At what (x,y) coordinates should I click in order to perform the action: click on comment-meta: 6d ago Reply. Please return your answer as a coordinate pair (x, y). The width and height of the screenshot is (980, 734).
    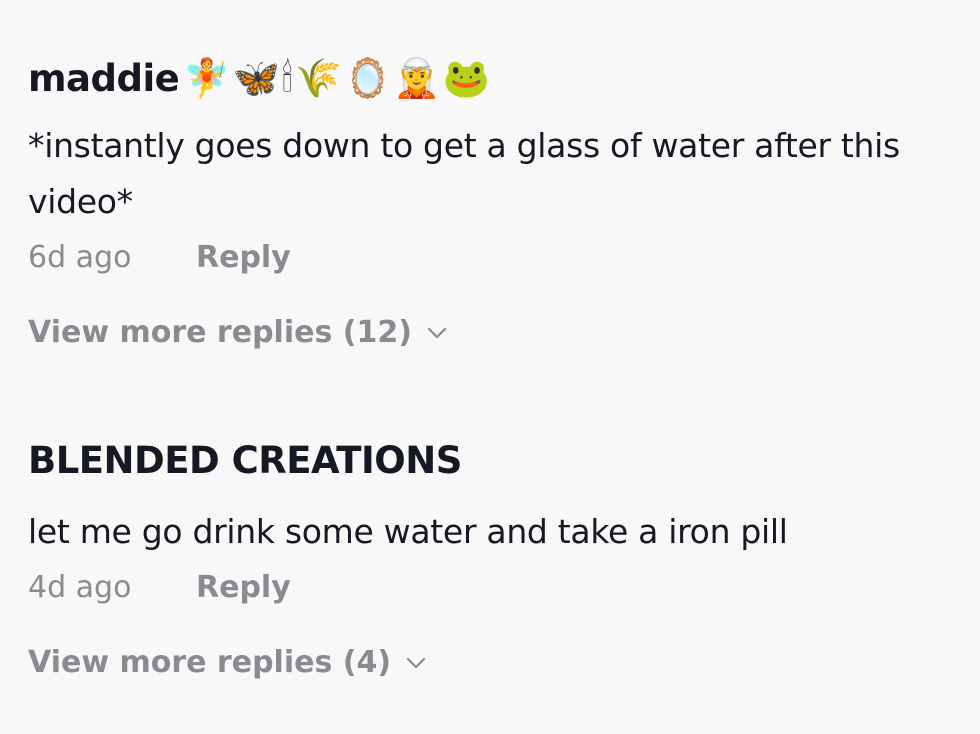
    Looking at the image, I should click on (499, 257).